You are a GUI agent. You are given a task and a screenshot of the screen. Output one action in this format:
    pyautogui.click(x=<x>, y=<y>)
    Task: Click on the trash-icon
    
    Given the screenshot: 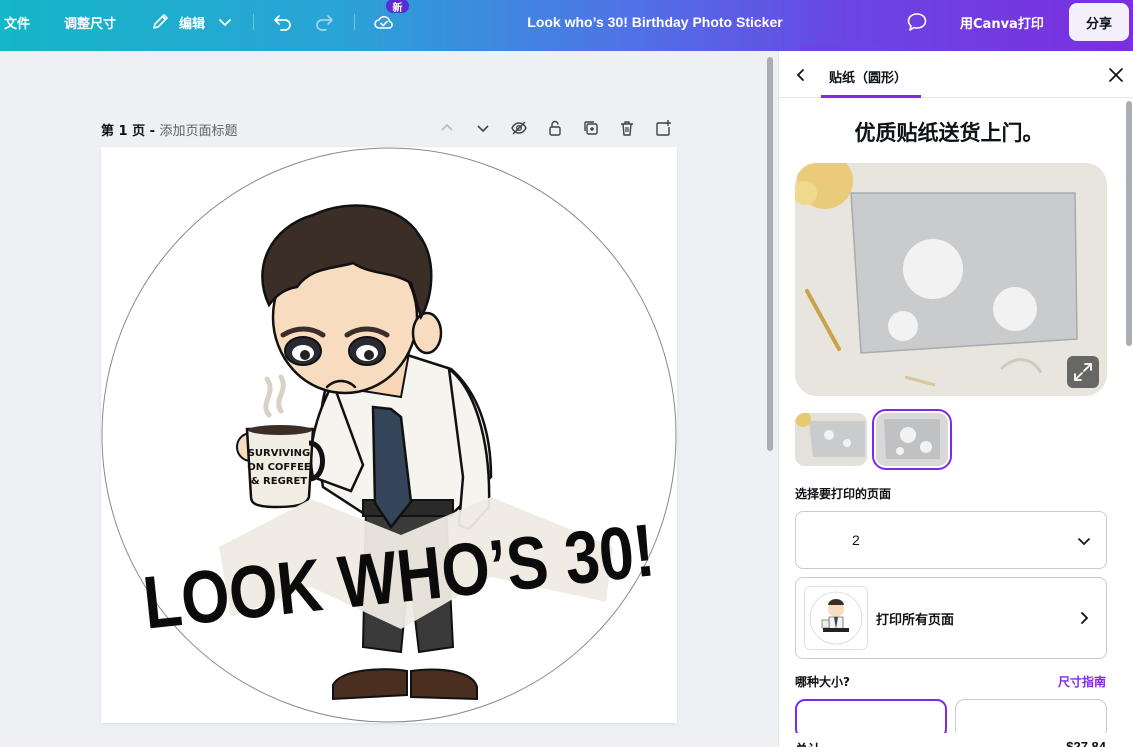 What is the action you would take?
    pyautogui.click(x=627, y=128)
    